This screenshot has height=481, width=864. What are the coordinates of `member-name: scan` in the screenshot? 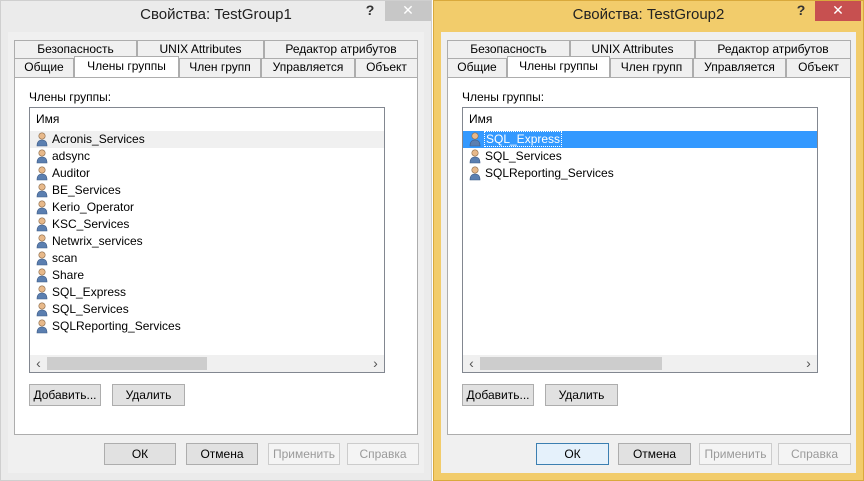 It's located at (65, 258).